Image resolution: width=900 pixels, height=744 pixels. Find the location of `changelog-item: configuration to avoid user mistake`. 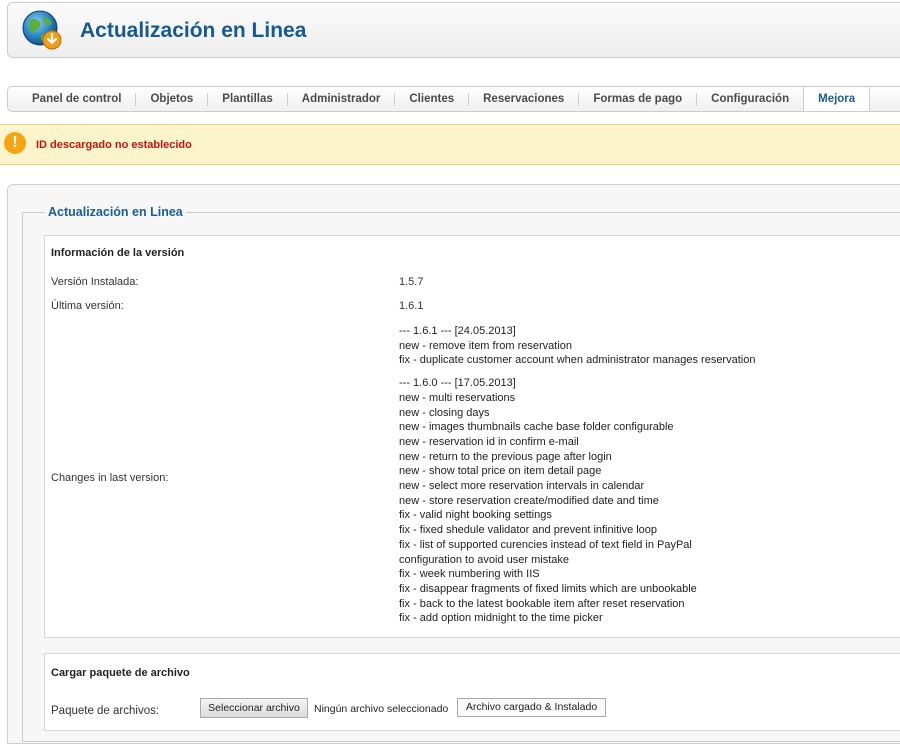

changelog-item: configuration to avoid user mistake is located at coordinates (484, 559).